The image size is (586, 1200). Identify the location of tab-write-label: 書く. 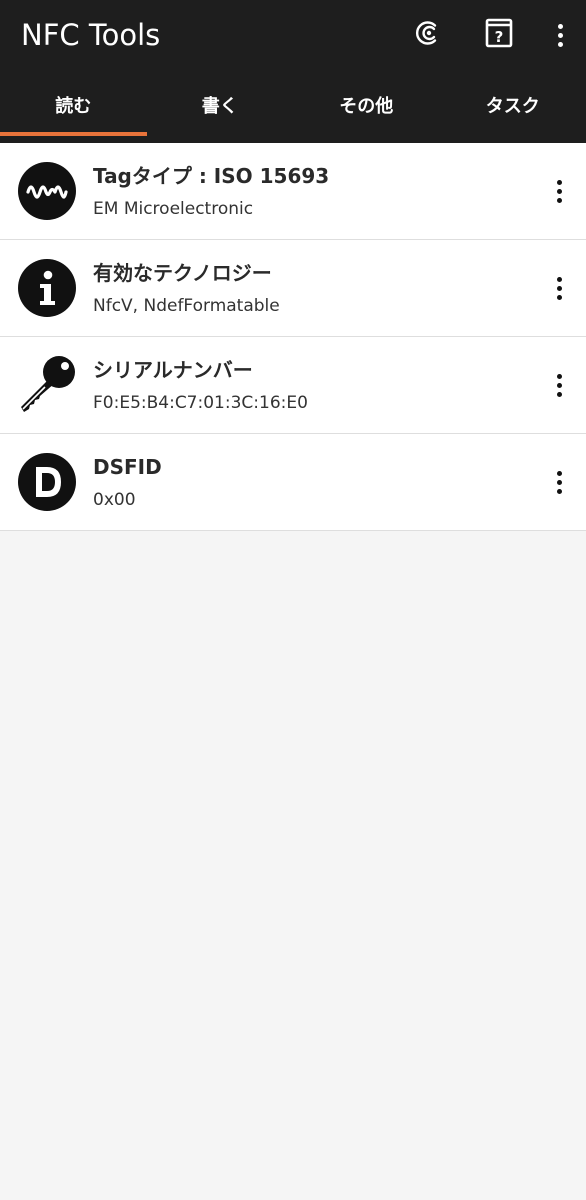
(219, 106).